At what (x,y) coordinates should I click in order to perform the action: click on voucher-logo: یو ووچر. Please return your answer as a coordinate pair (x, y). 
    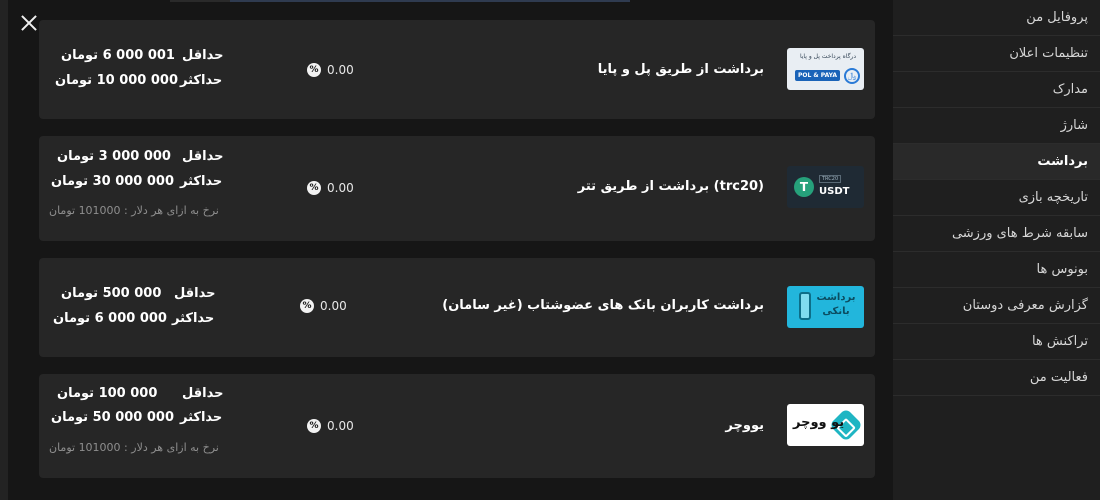
    Looking at the image, I should click on (825, 425).